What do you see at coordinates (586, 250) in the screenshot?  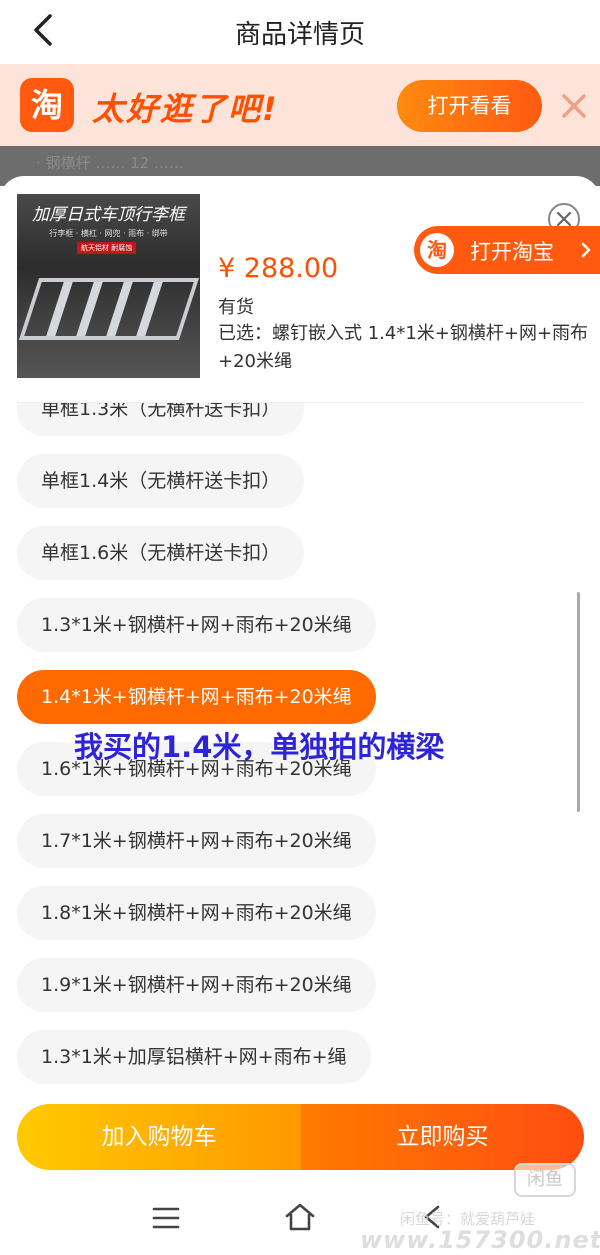 I see `chevron-right-icon` at bounding box center [586, 250].